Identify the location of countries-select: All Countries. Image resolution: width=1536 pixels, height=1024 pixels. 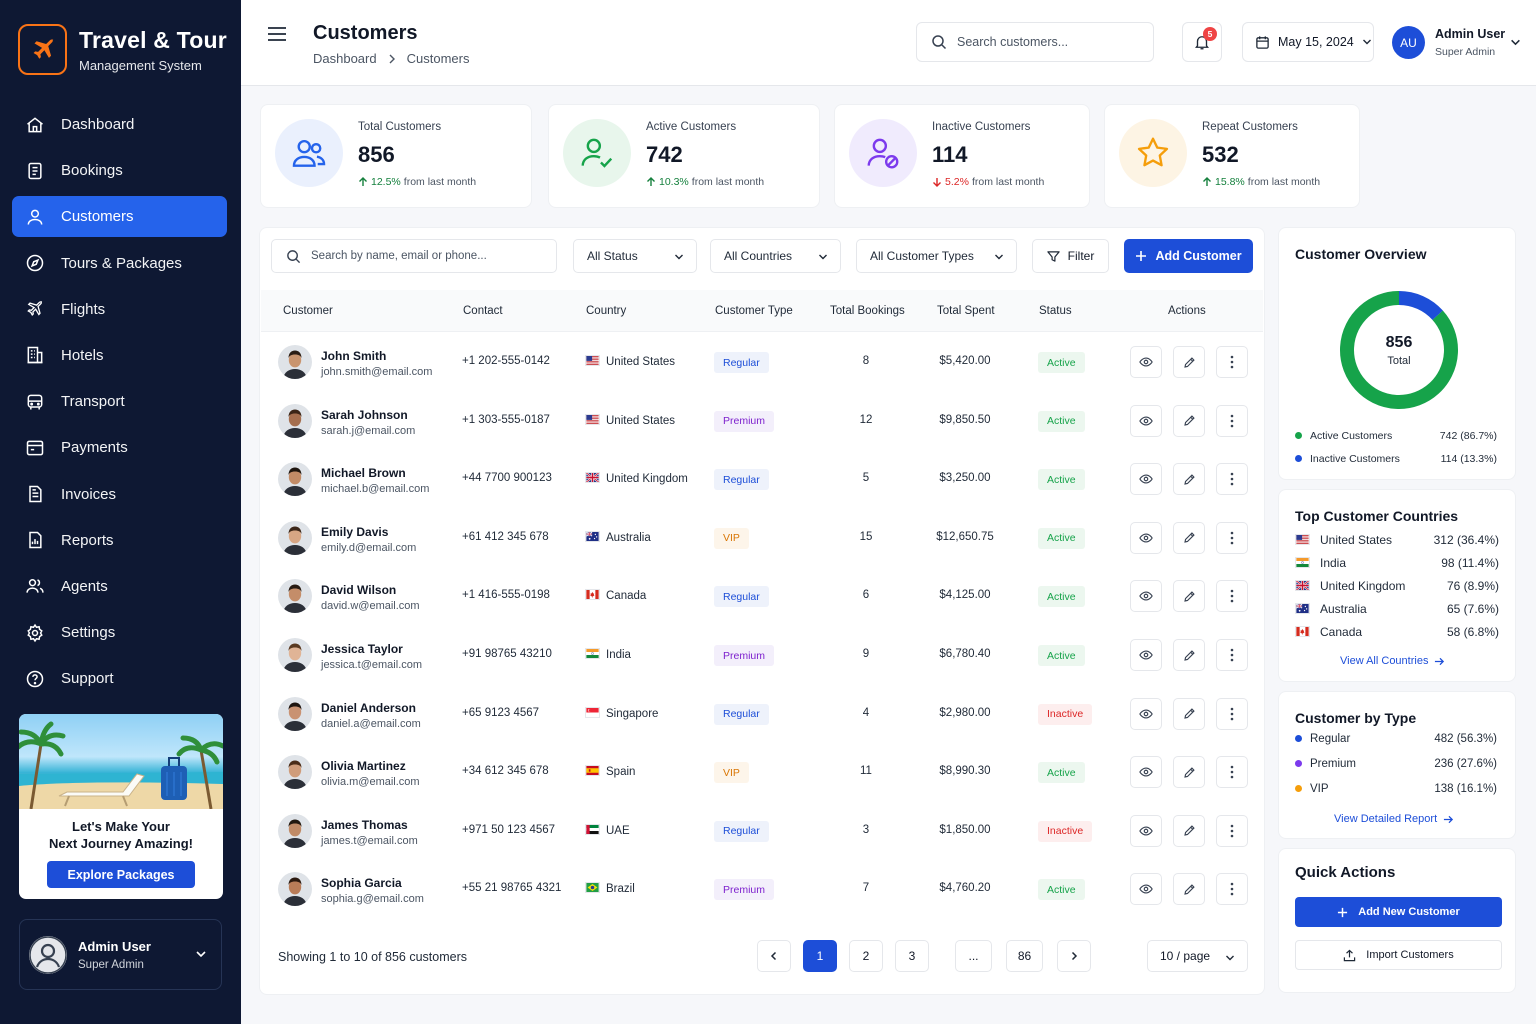
(775, 256).